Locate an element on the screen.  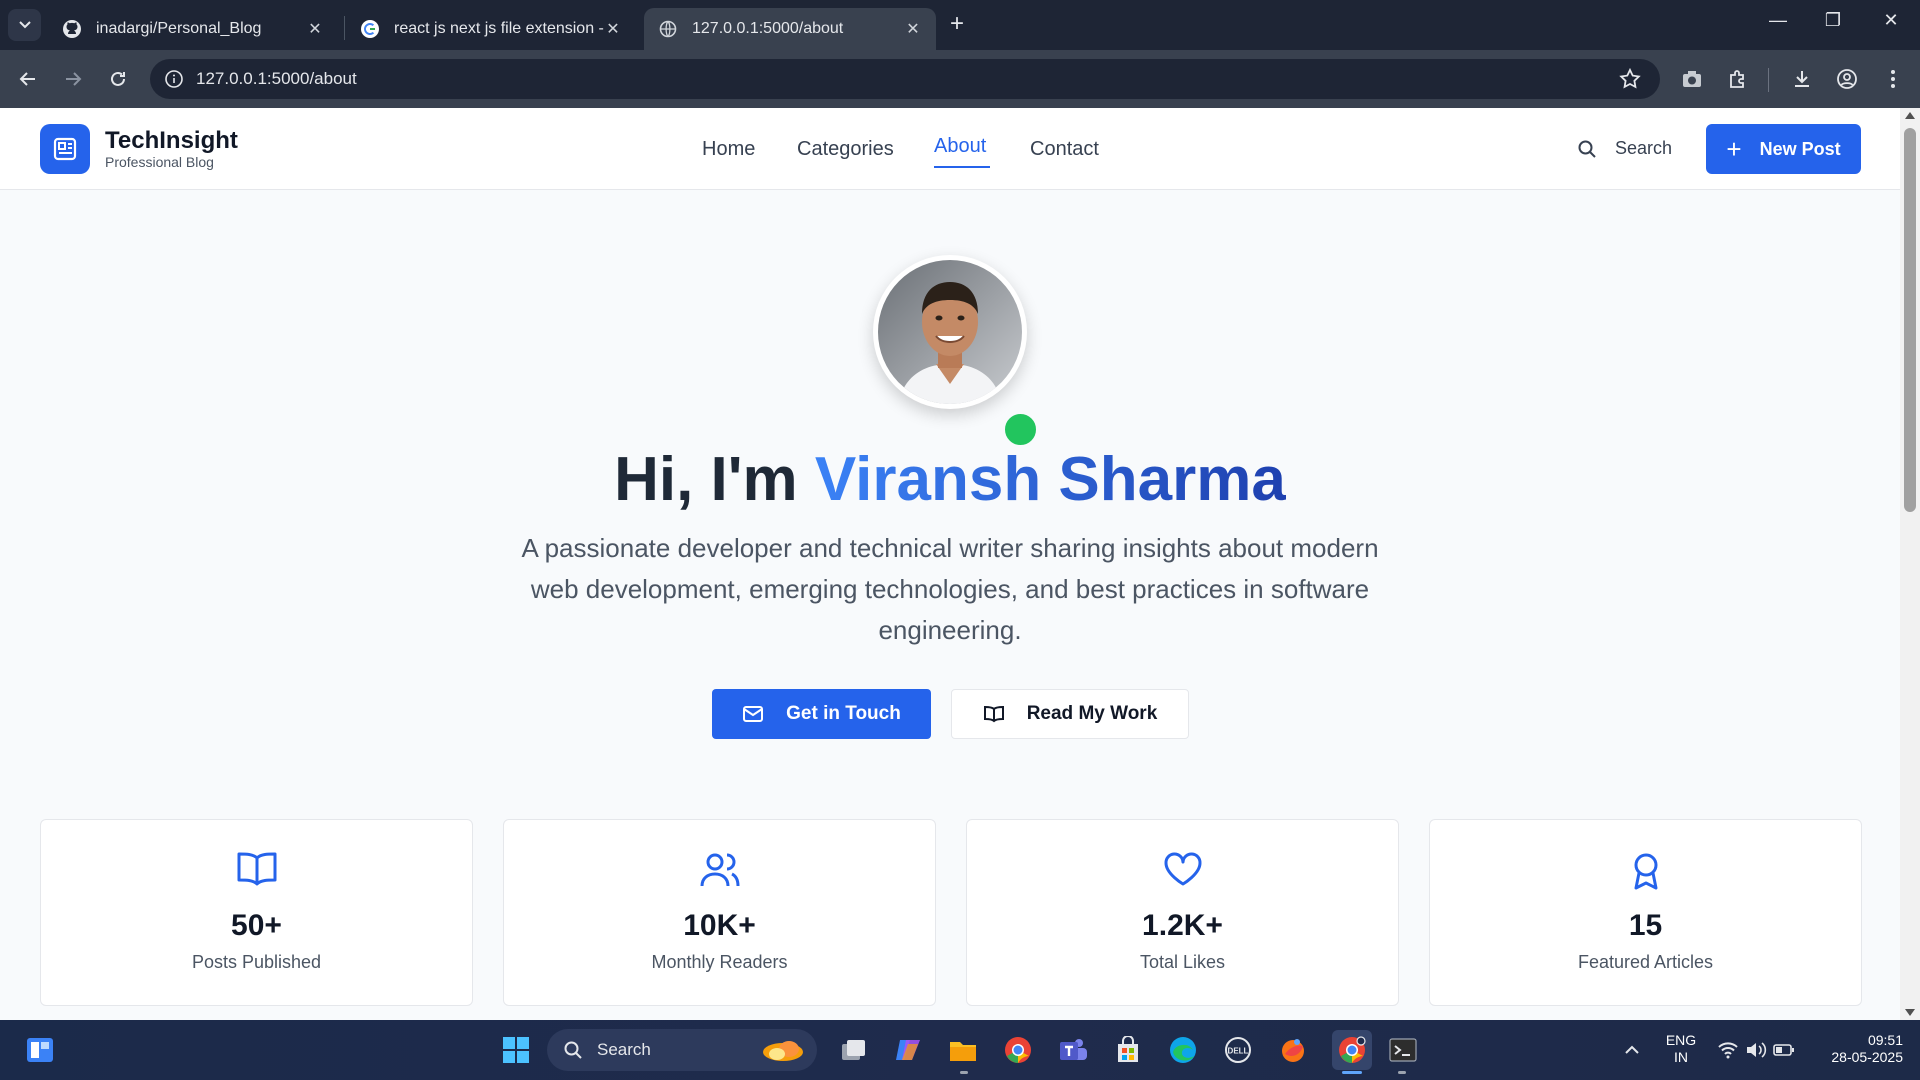
profile-icon is located at coordinates (1847, 79).